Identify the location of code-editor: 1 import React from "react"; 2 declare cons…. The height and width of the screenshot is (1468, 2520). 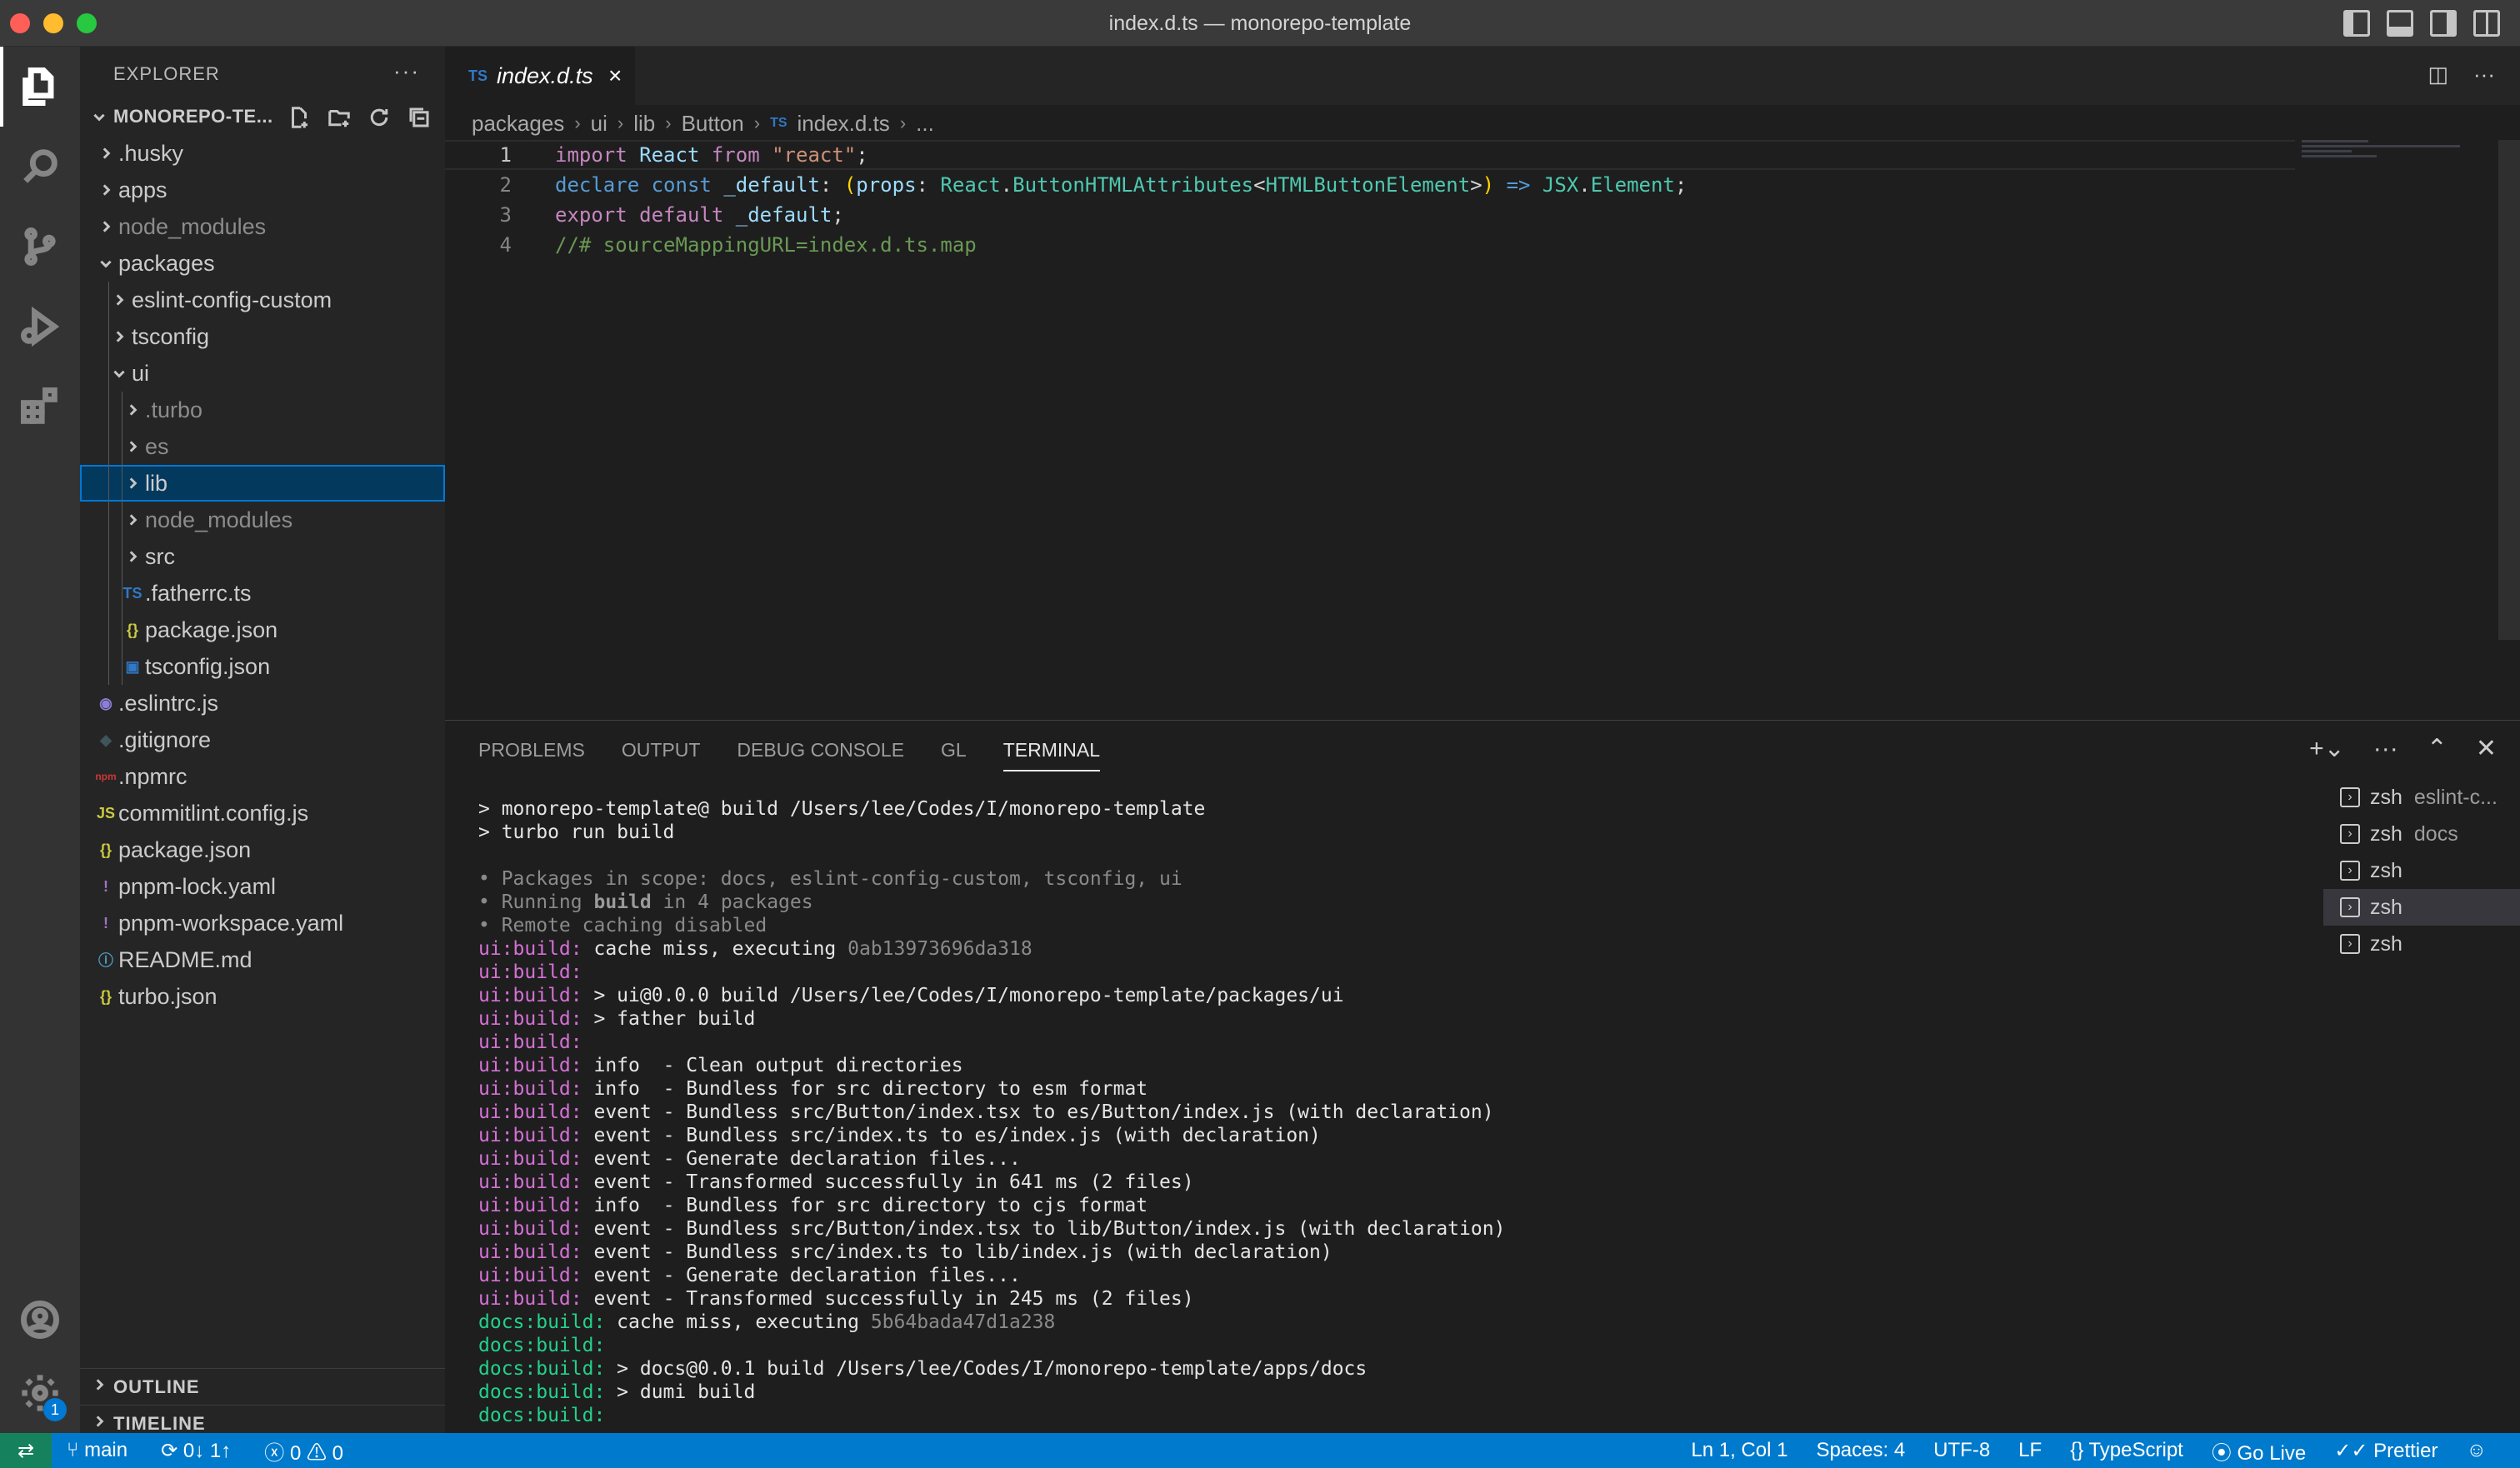
(1370, 200).